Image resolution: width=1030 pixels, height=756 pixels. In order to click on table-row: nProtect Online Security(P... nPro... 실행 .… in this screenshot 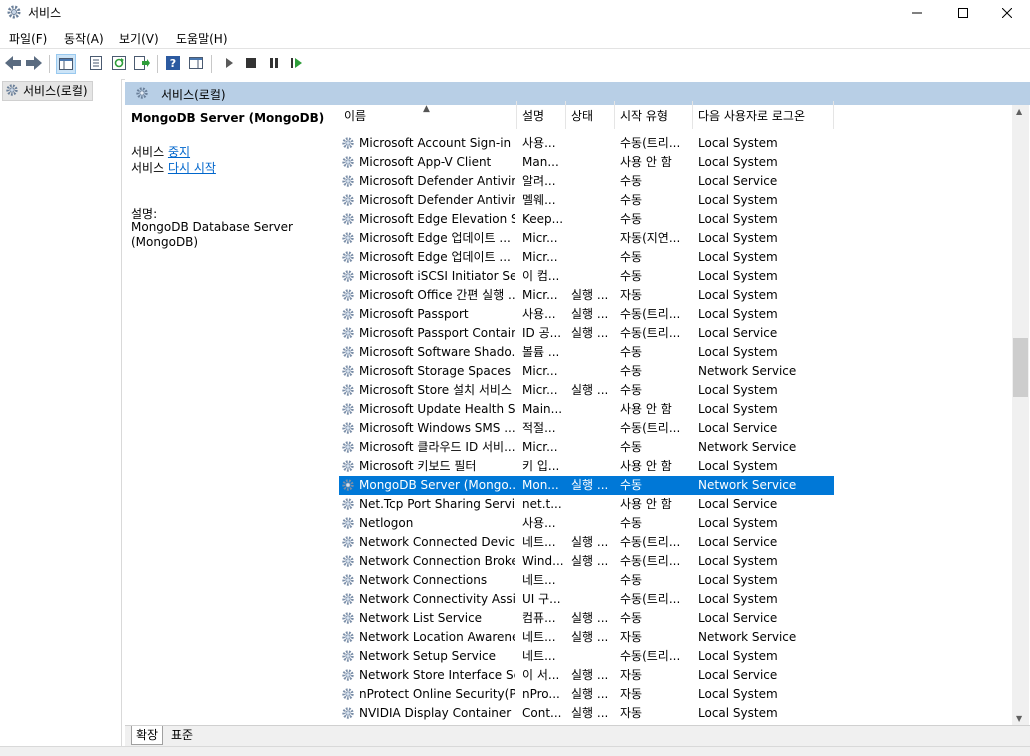, I will do `click(586, 694)`.